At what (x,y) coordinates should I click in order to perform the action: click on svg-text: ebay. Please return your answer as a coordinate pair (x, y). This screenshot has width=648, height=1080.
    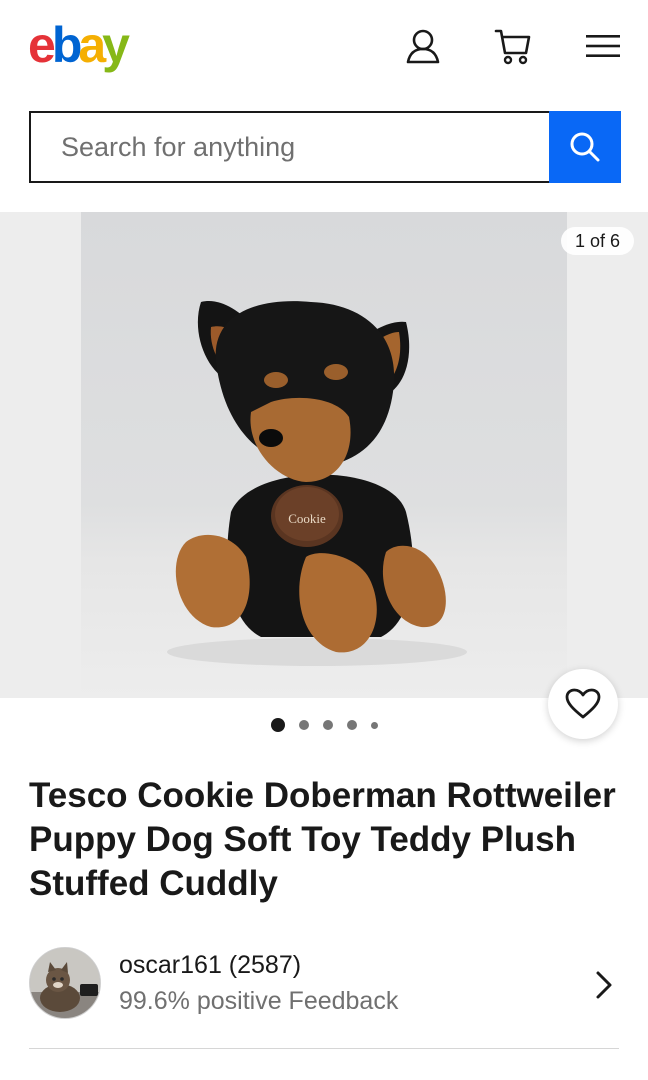
    Looking at the image, I should click on (79, 45).